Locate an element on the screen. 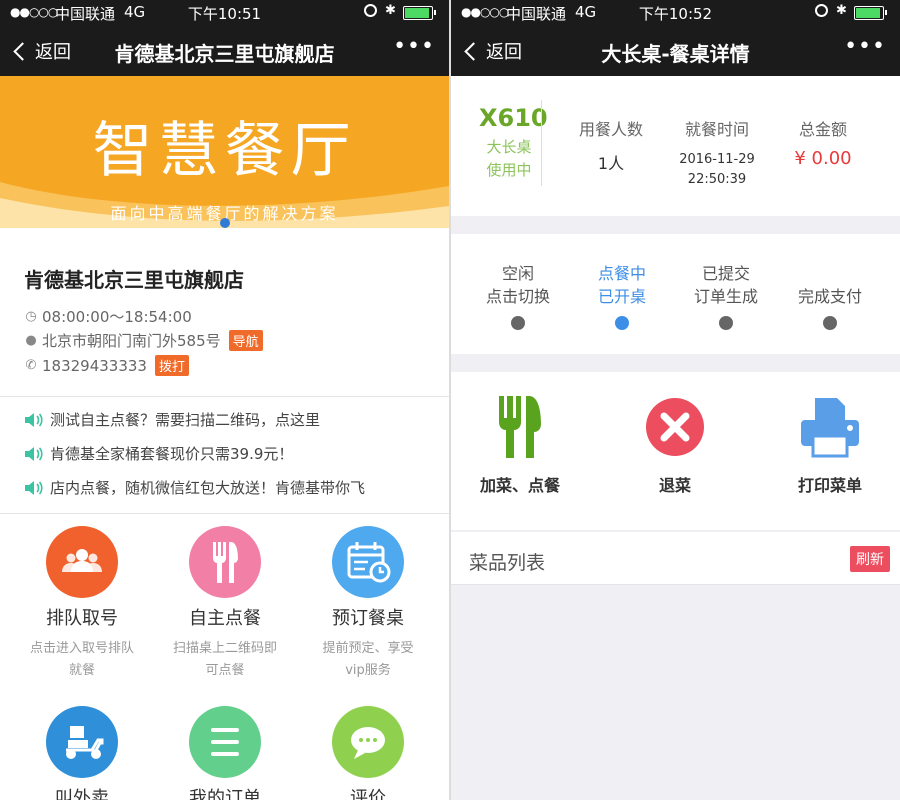 The height and width of the screenshot is (800, 900). divider is located at coordinates (541, 143).